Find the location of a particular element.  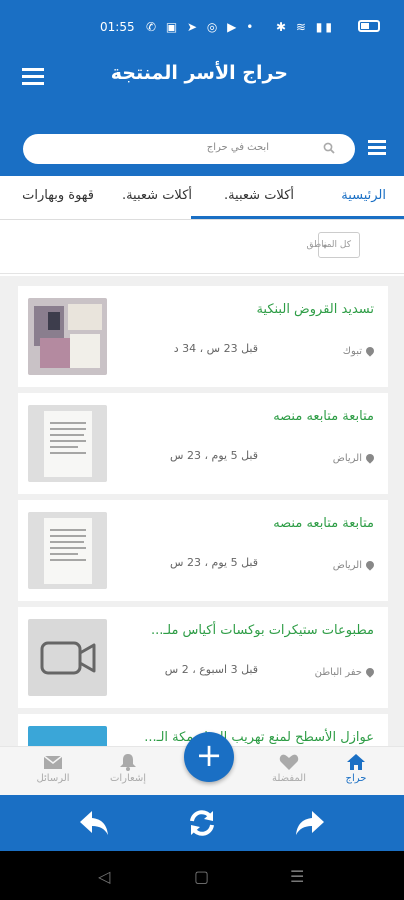

status-time: 01:55 is located at coordinates (117, 27).